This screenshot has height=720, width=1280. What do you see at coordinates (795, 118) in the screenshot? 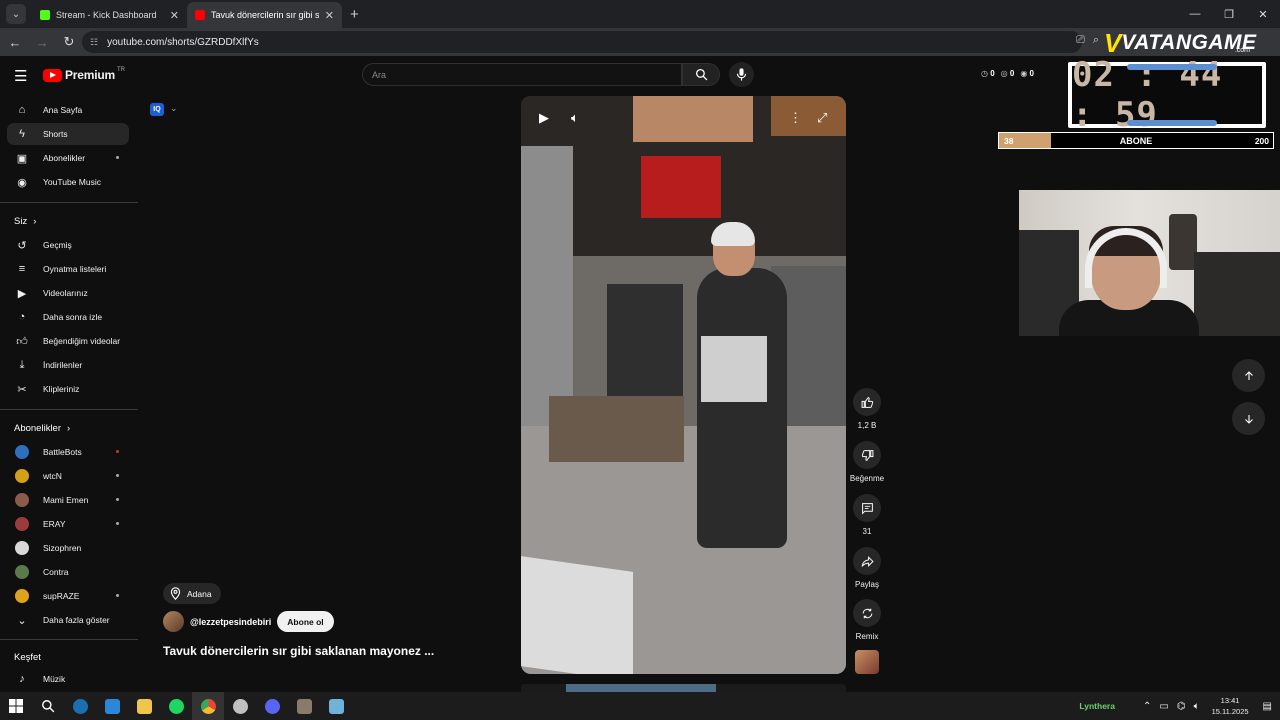
I see `more-options-icon: ⋮` at bounding box center [795, 118].